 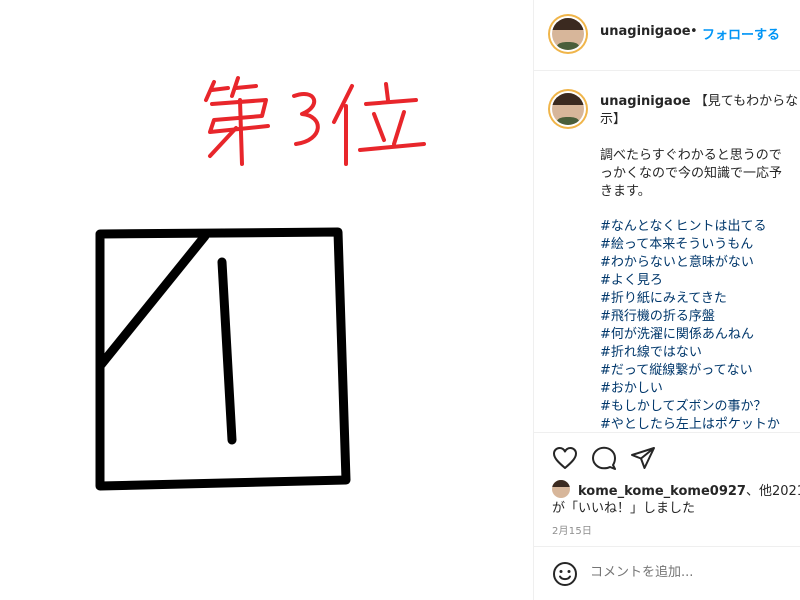 What do you see at coordinates (643, 460) in the screenshot?
I see `paper-plane-icon` at bounding box center [643, 460].